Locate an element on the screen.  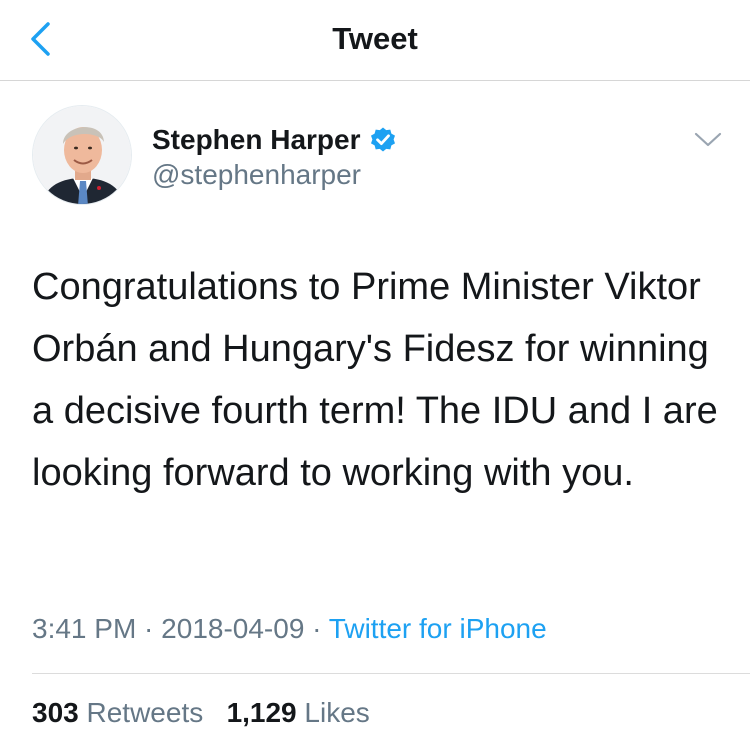
page-title: Tweet is located at coordinates (375, 38).